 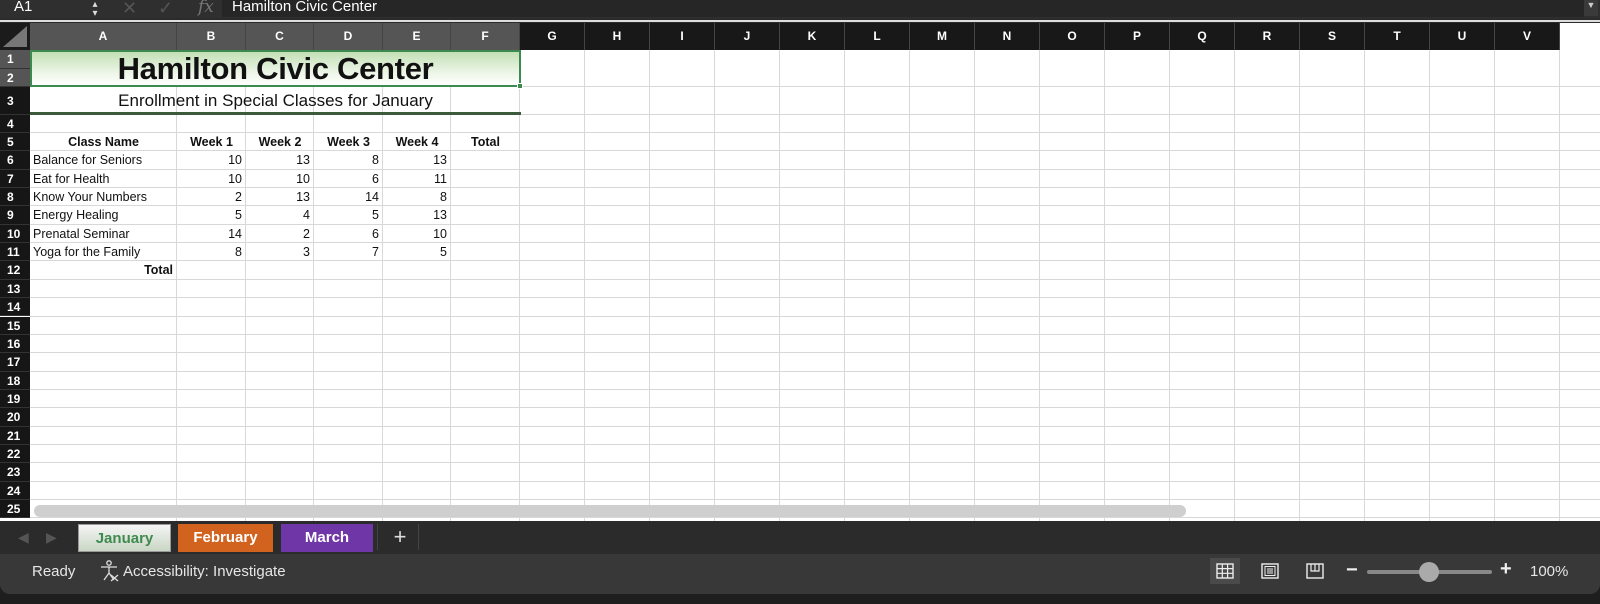 What do you see at coordinates (105, 179) in the screenshot?
I see `class-name-cell: Eat for Health` at bounding box center [105, 179].